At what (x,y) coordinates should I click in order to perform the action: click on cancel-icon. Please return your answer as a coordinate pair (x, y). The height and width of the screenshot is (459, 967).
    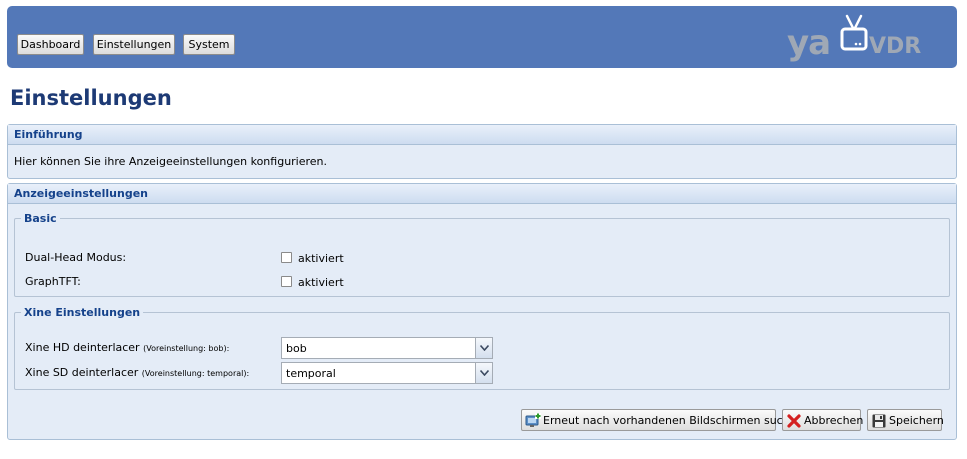
    Looking at the image, I should click on (794, 421).